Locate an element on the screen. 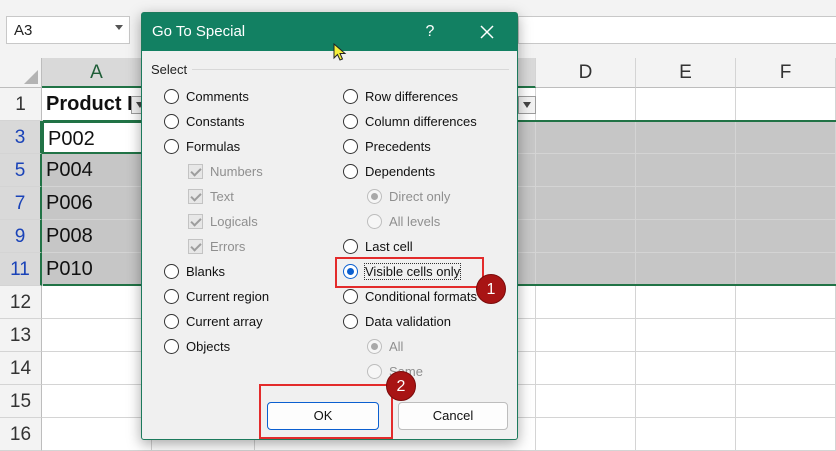 Image resolution: width=836 pixels, height=451 pixels. row-header-1: 1 is located at coordinates (21, 104).